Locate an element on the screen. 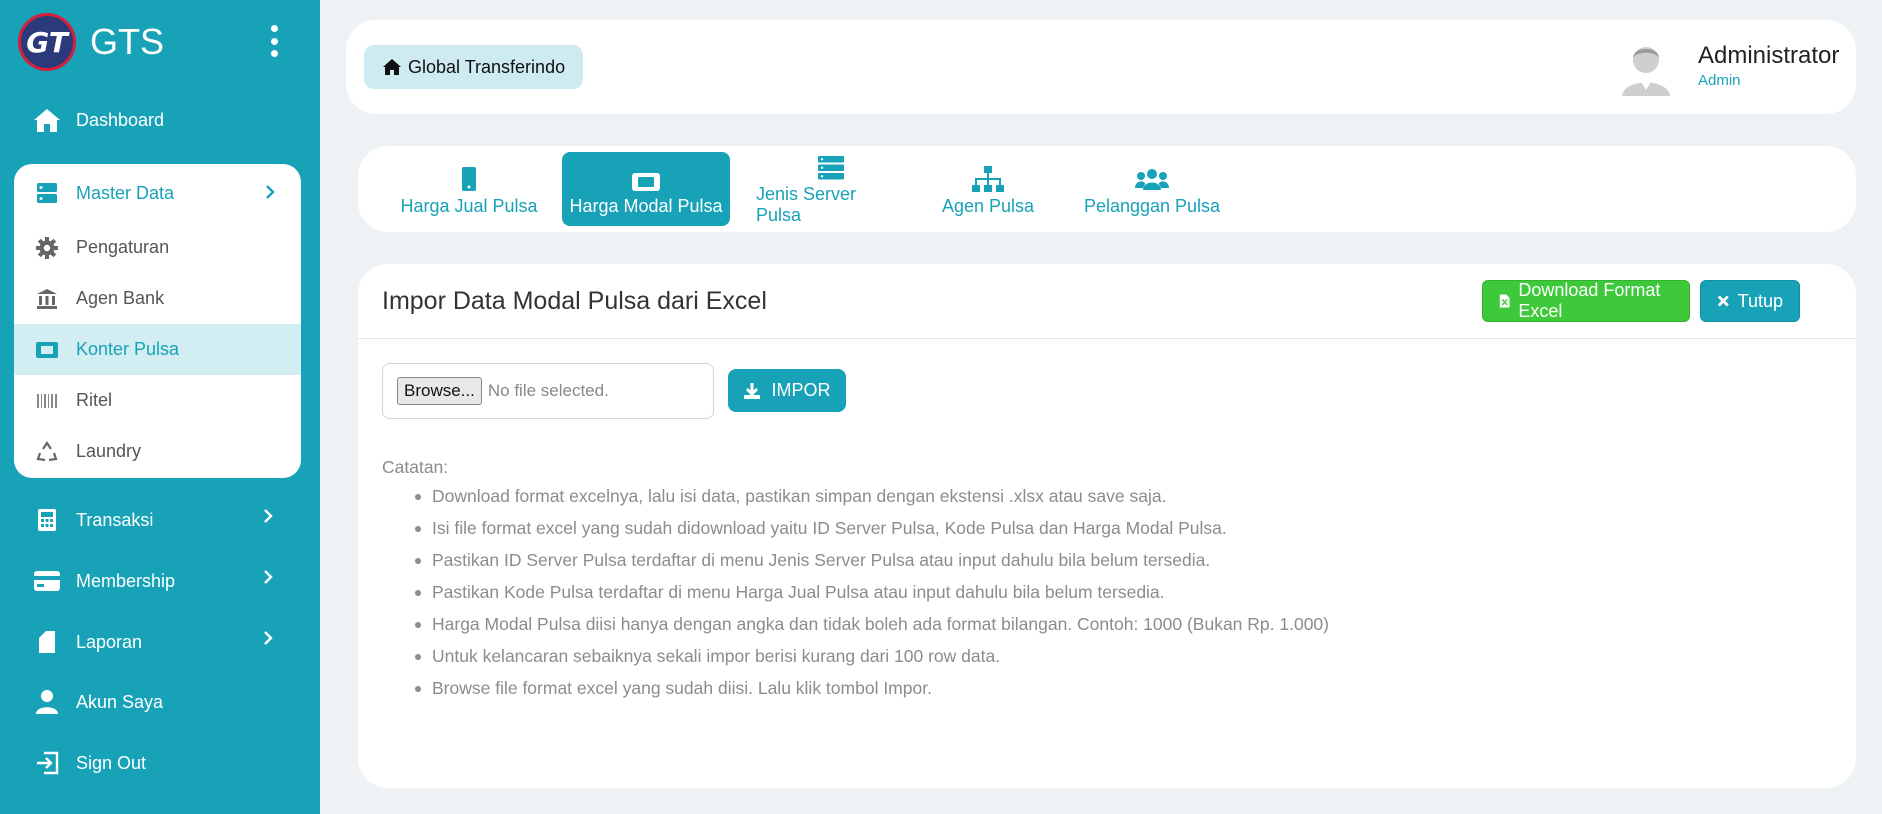 The width and height of the screenshot is (1882, 814). tab-label: Pelanggan Pulsa is located at coordinates (1152, 205).